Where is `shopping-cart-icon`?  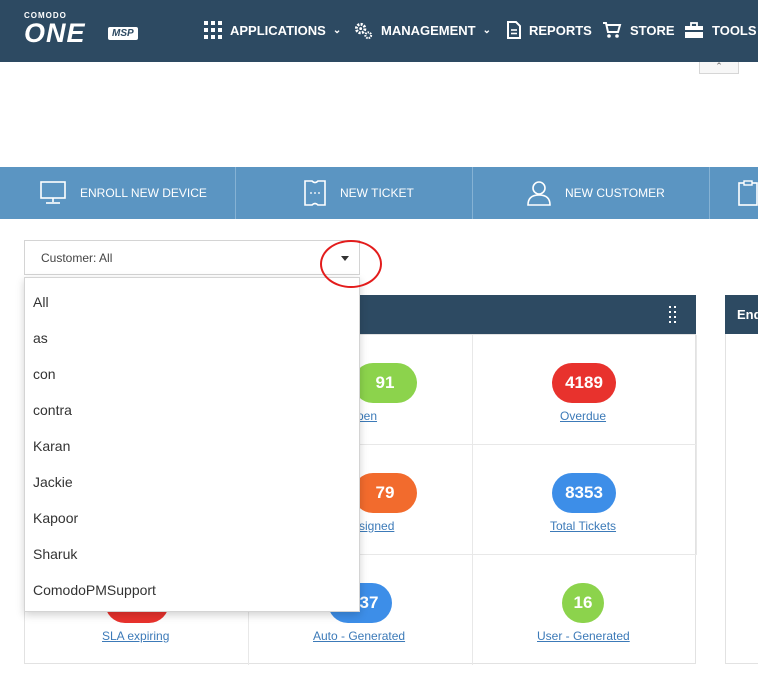
shopping-cart-icon is located at coordinates (612, 30).